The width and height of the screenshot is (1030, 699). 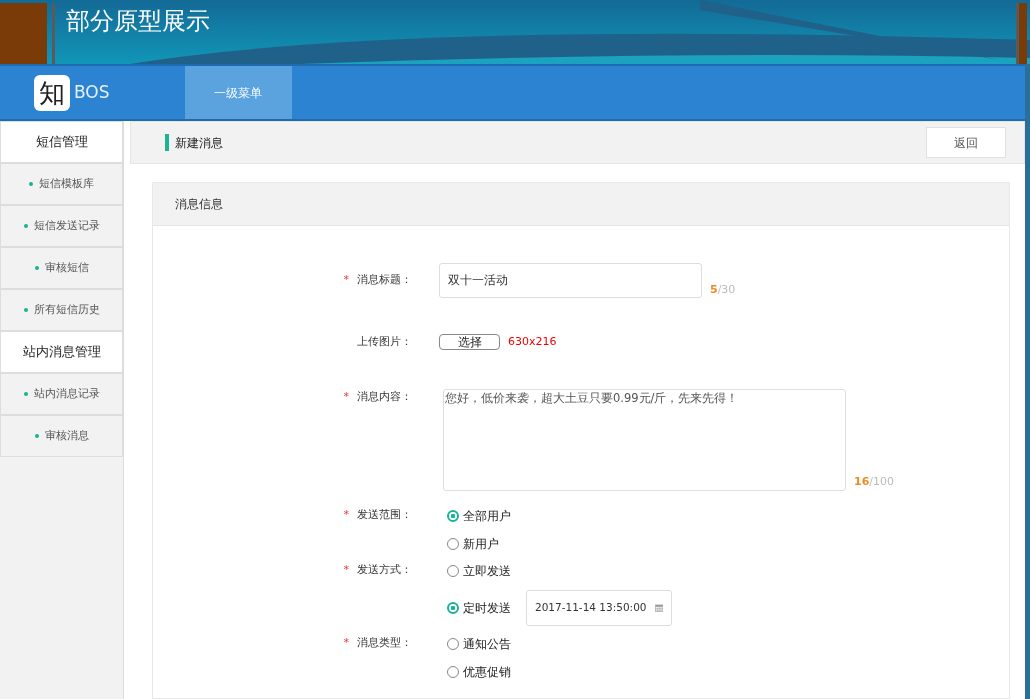 I want to click on date-time-value: 2017-11-14 13:50:00, so click(x=591, y=607).